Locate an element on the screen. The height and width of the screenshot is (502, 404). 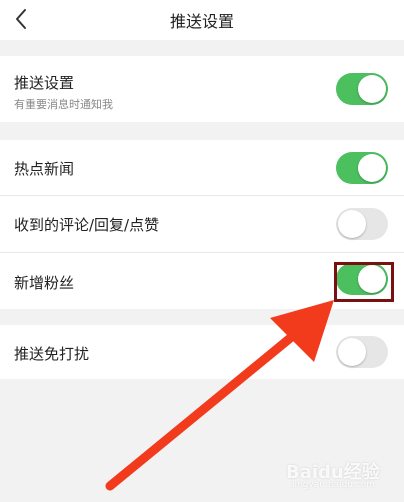
setting-label-new-fans: 新增粉丝 is located at coordinates (44, 283).